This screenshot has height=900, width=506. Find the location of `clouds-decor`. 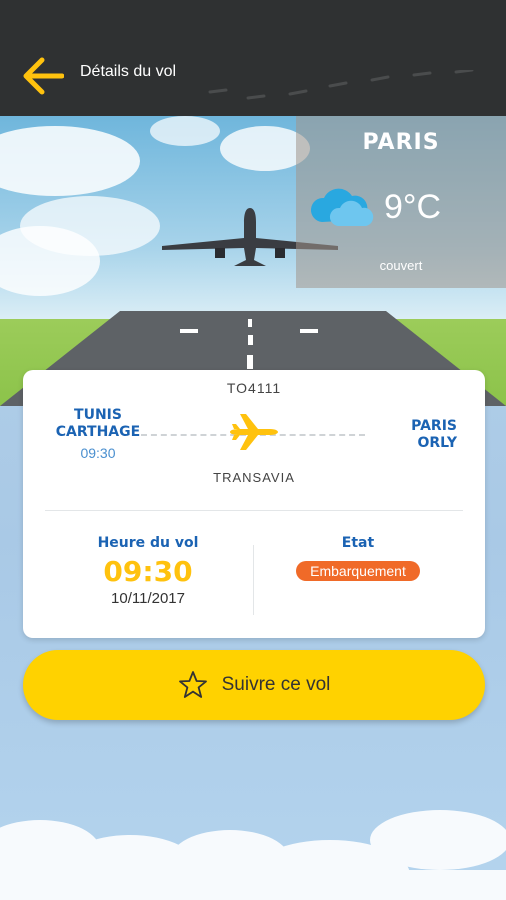

clouds-decor is located at coordinates (253, 855).